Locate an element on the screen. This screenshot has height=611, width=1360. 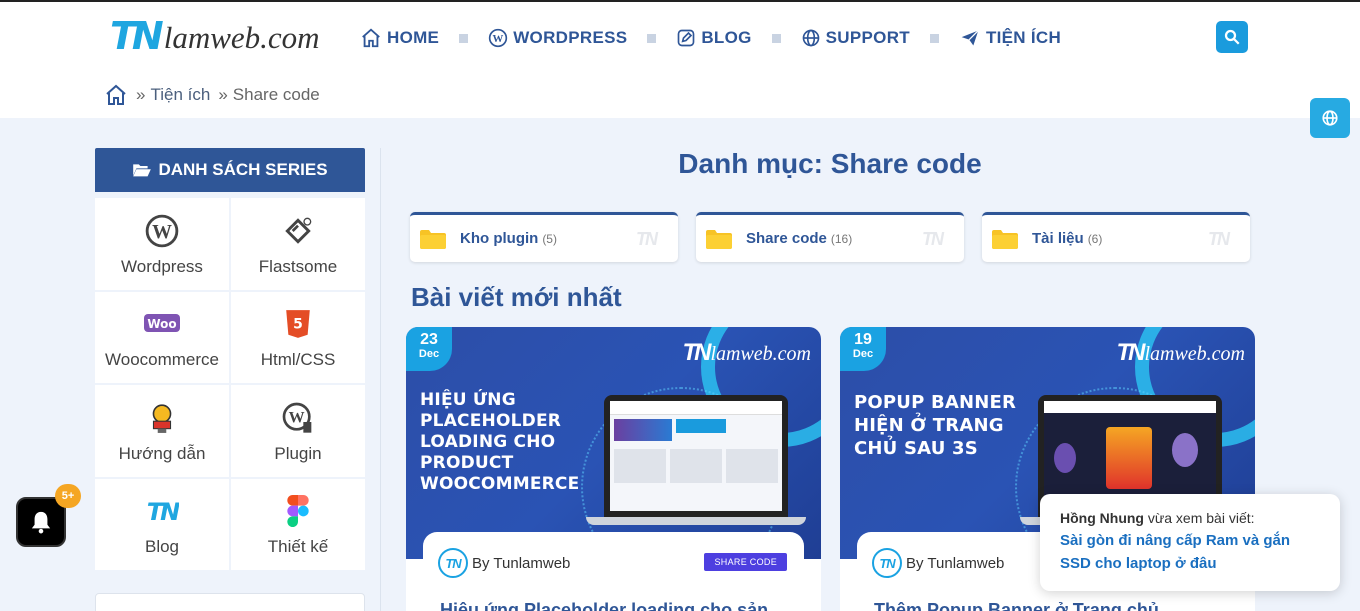
nav-home: HOME is located at coordinates (399, 38).